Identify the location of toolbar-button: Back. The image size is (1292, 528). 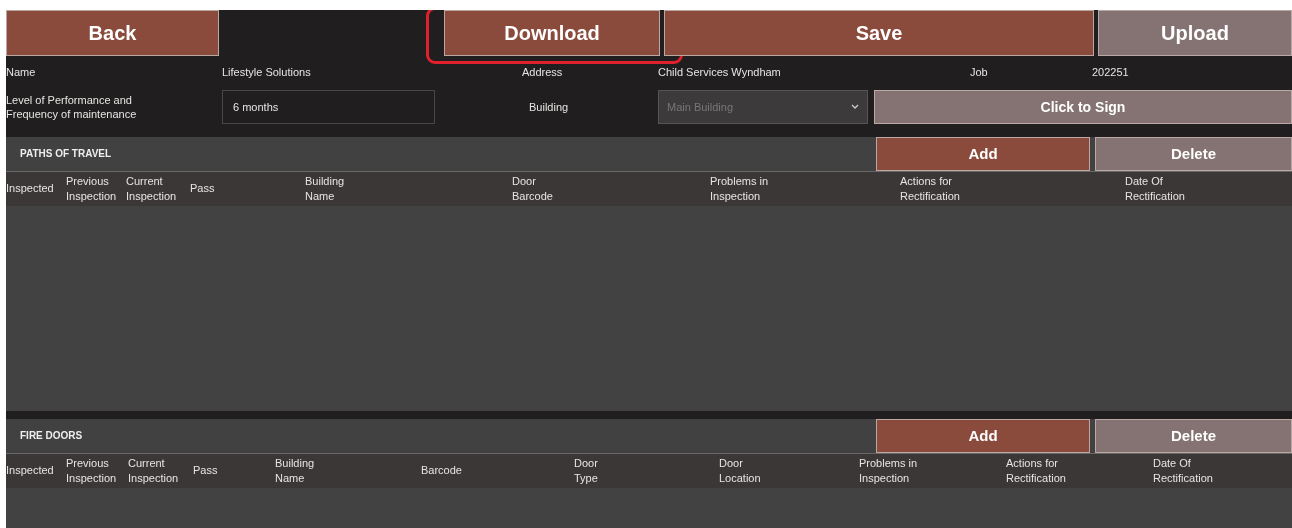
(112, 33).